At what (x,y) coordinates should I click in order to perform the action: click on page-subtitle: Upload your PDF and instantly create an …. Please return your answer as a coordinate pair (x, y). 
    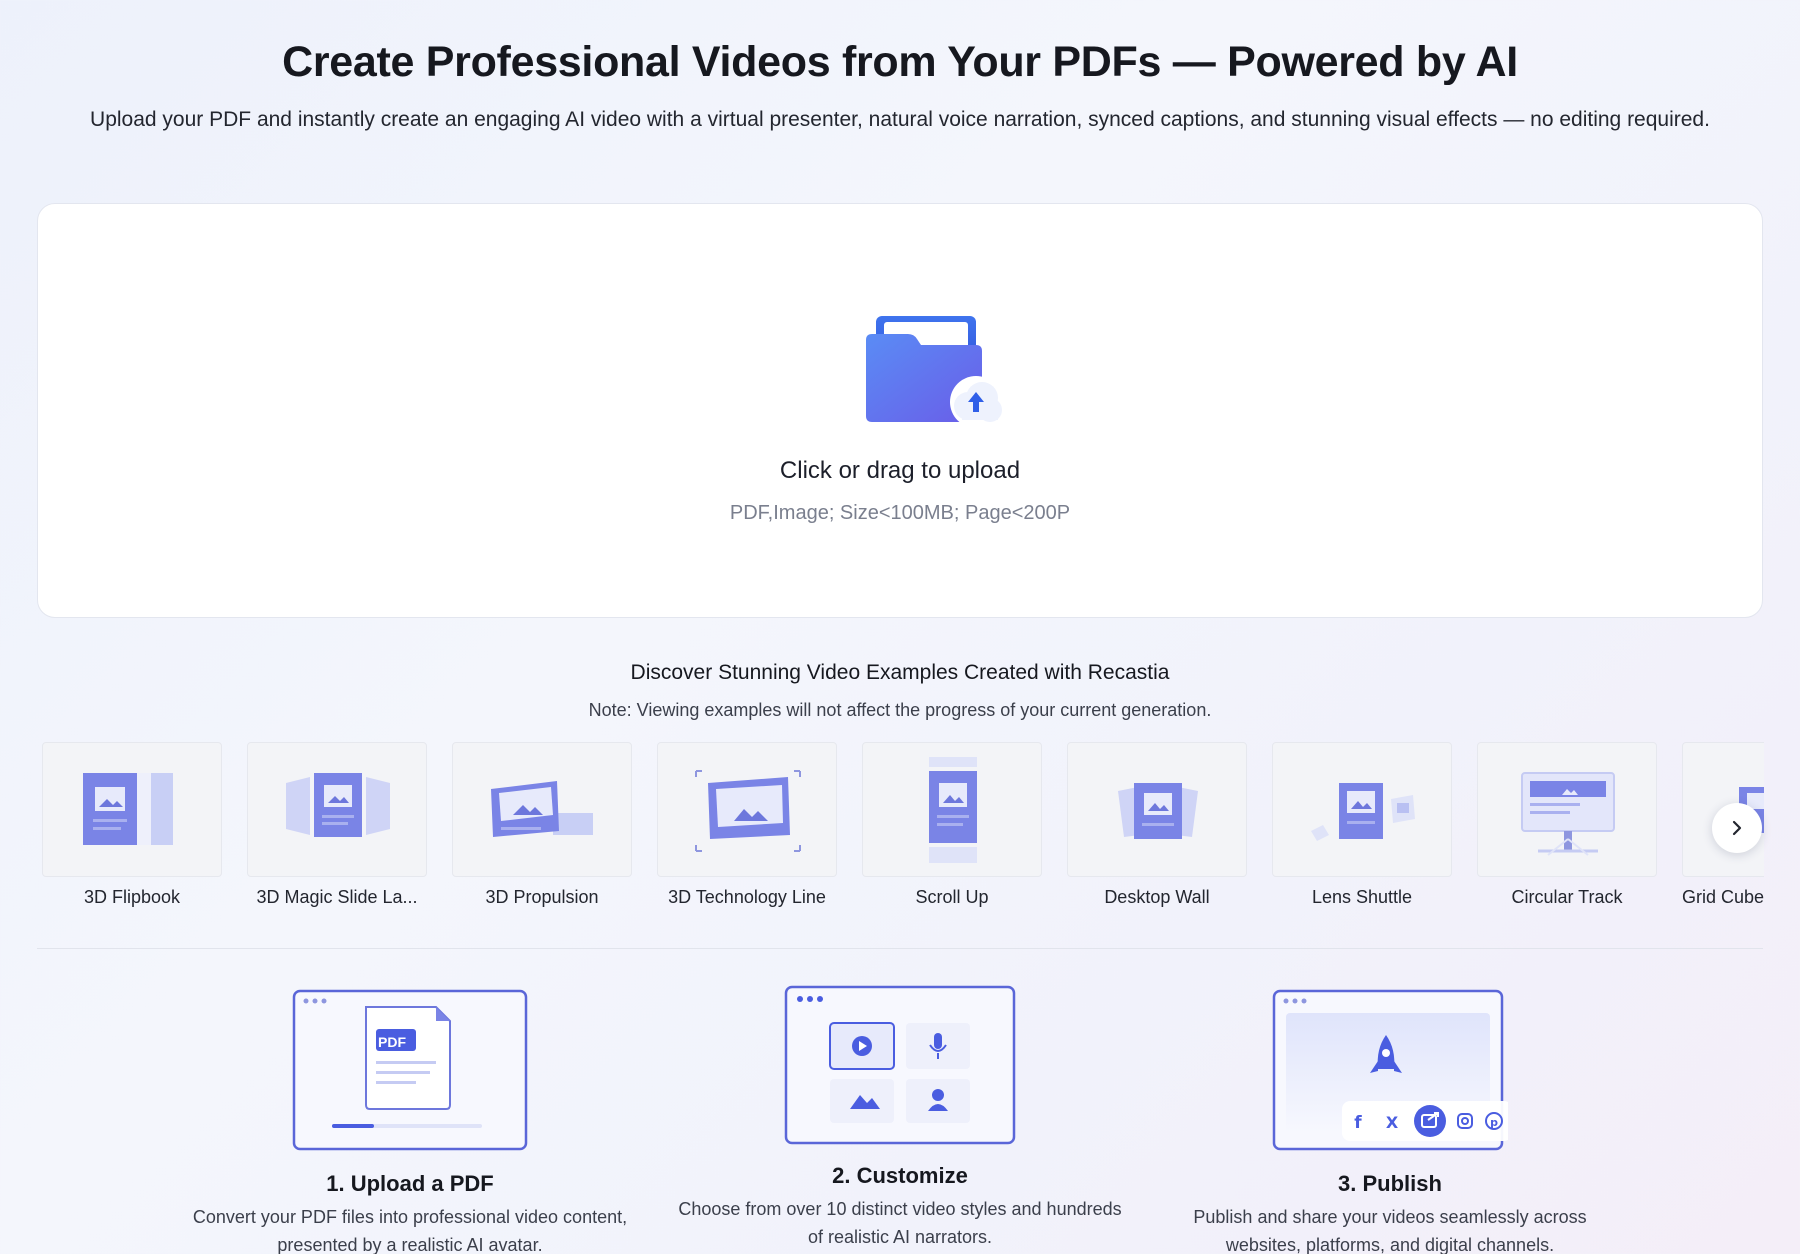
    Looking at the image, I should click on (900, 119).